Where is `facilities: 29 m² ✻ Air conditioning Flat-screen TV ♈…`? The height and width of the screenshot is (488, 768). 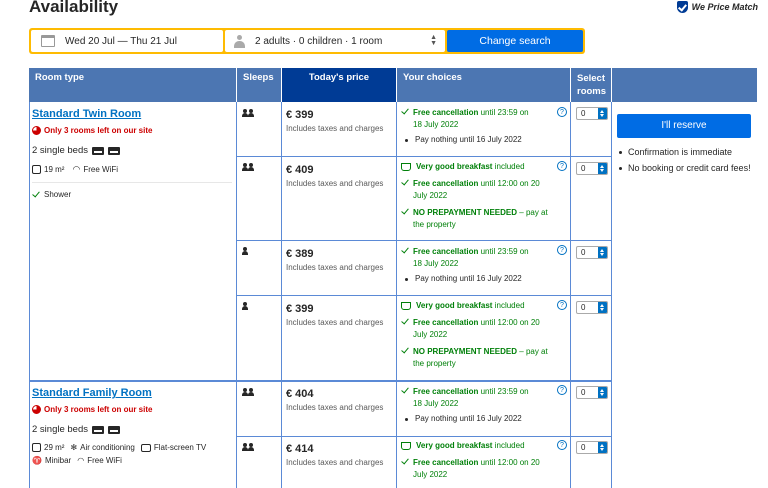 facilities: 29 m² ✻ Air conditioning Flat-screen TV ♈… is located at coordinates (119, 454).